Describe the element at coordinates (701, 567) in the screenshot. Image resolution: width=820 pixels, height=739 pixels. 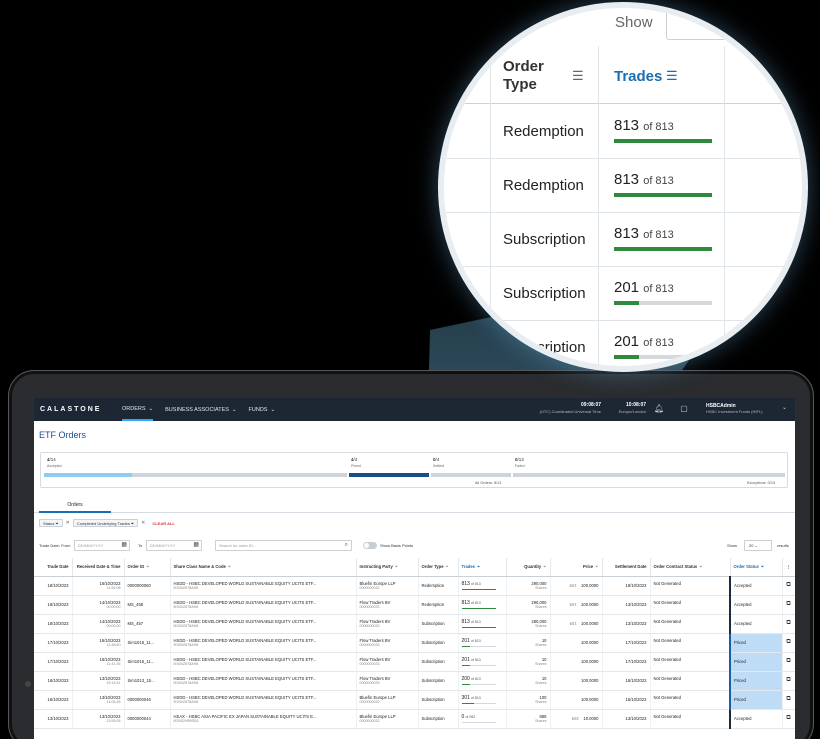
I see `filter-icon: ⏷` at that location.